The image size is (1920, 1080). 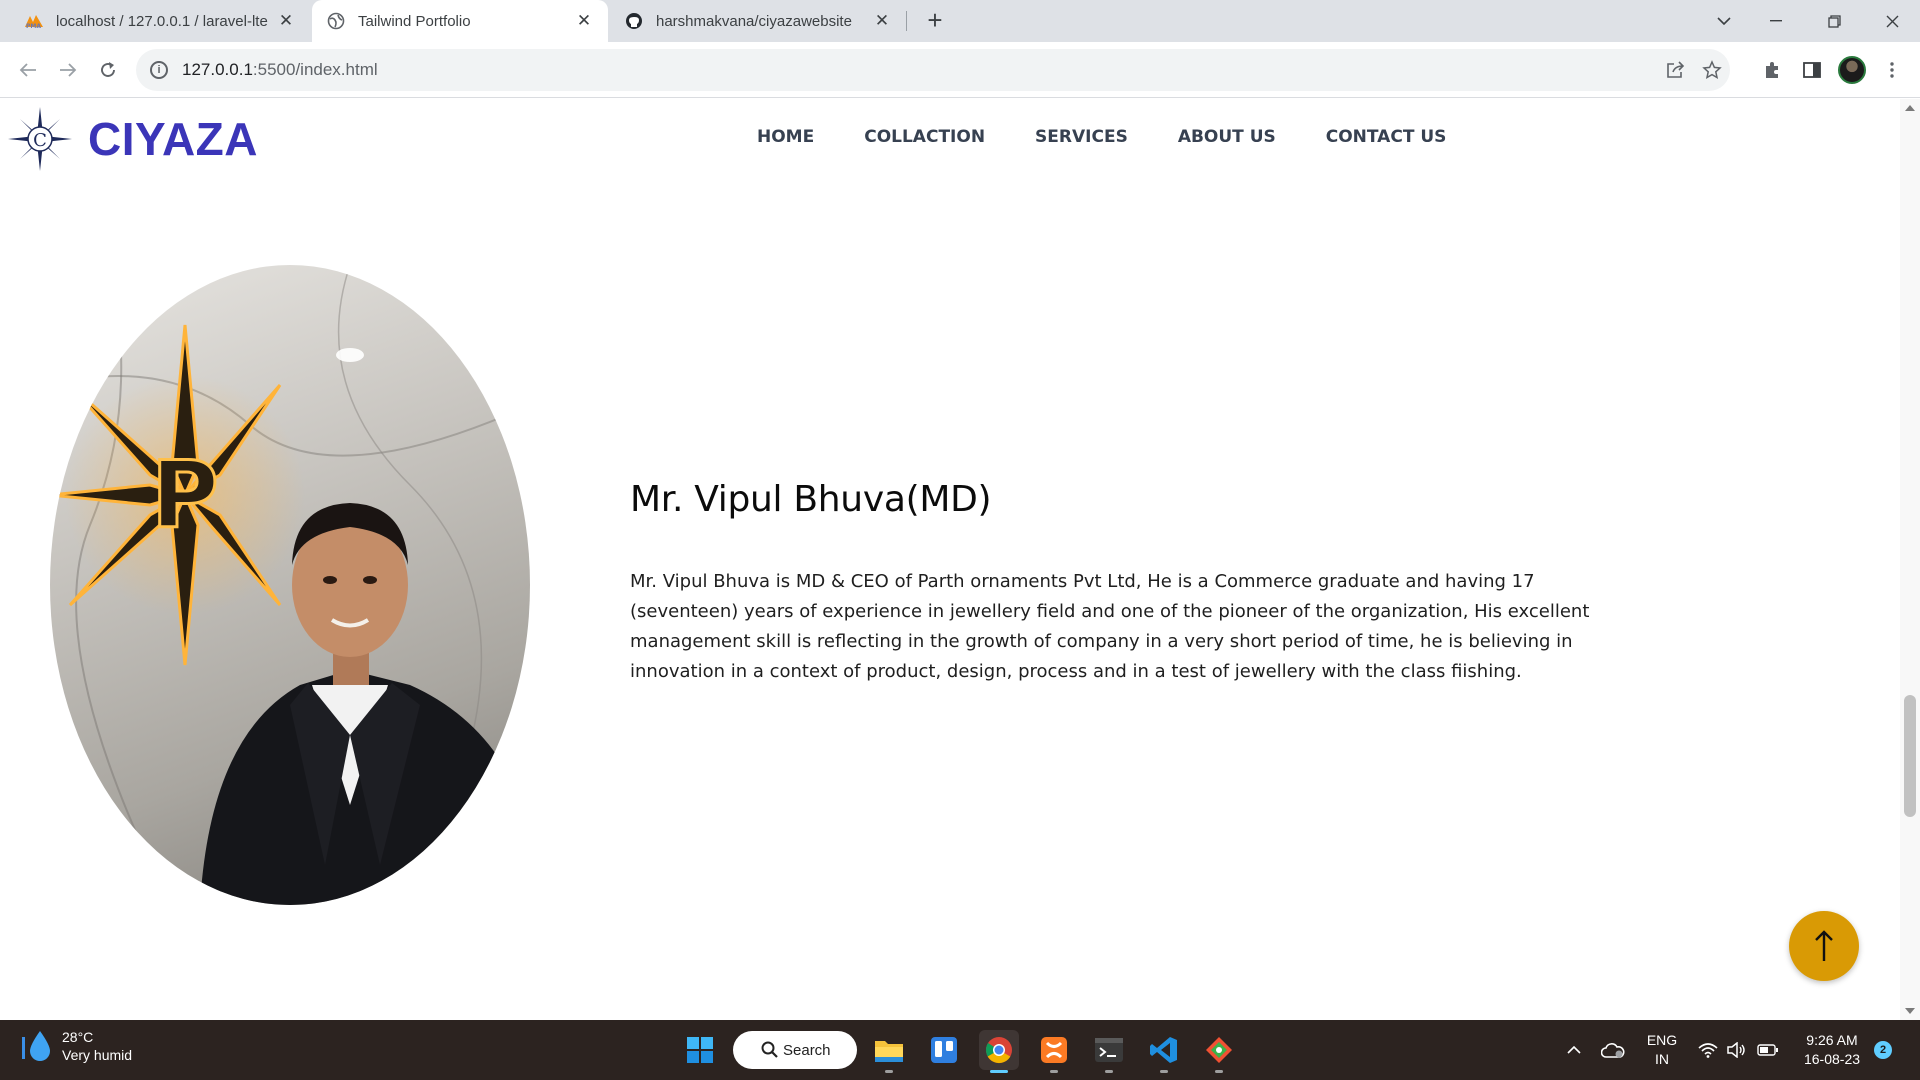 What do you see at coordinates (1081, 137) in the screenshot?
I see `nav-services: SERVICES` at bounding box center [1081, 137].